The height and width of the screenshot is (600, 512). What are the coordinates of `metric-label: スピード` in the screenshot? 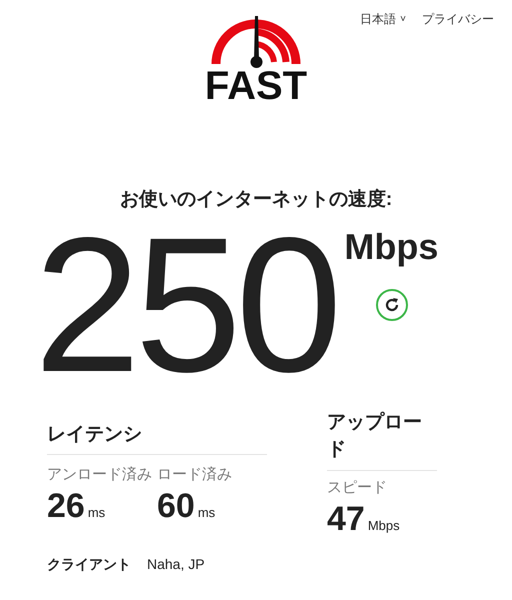 It's located at (357, 488).